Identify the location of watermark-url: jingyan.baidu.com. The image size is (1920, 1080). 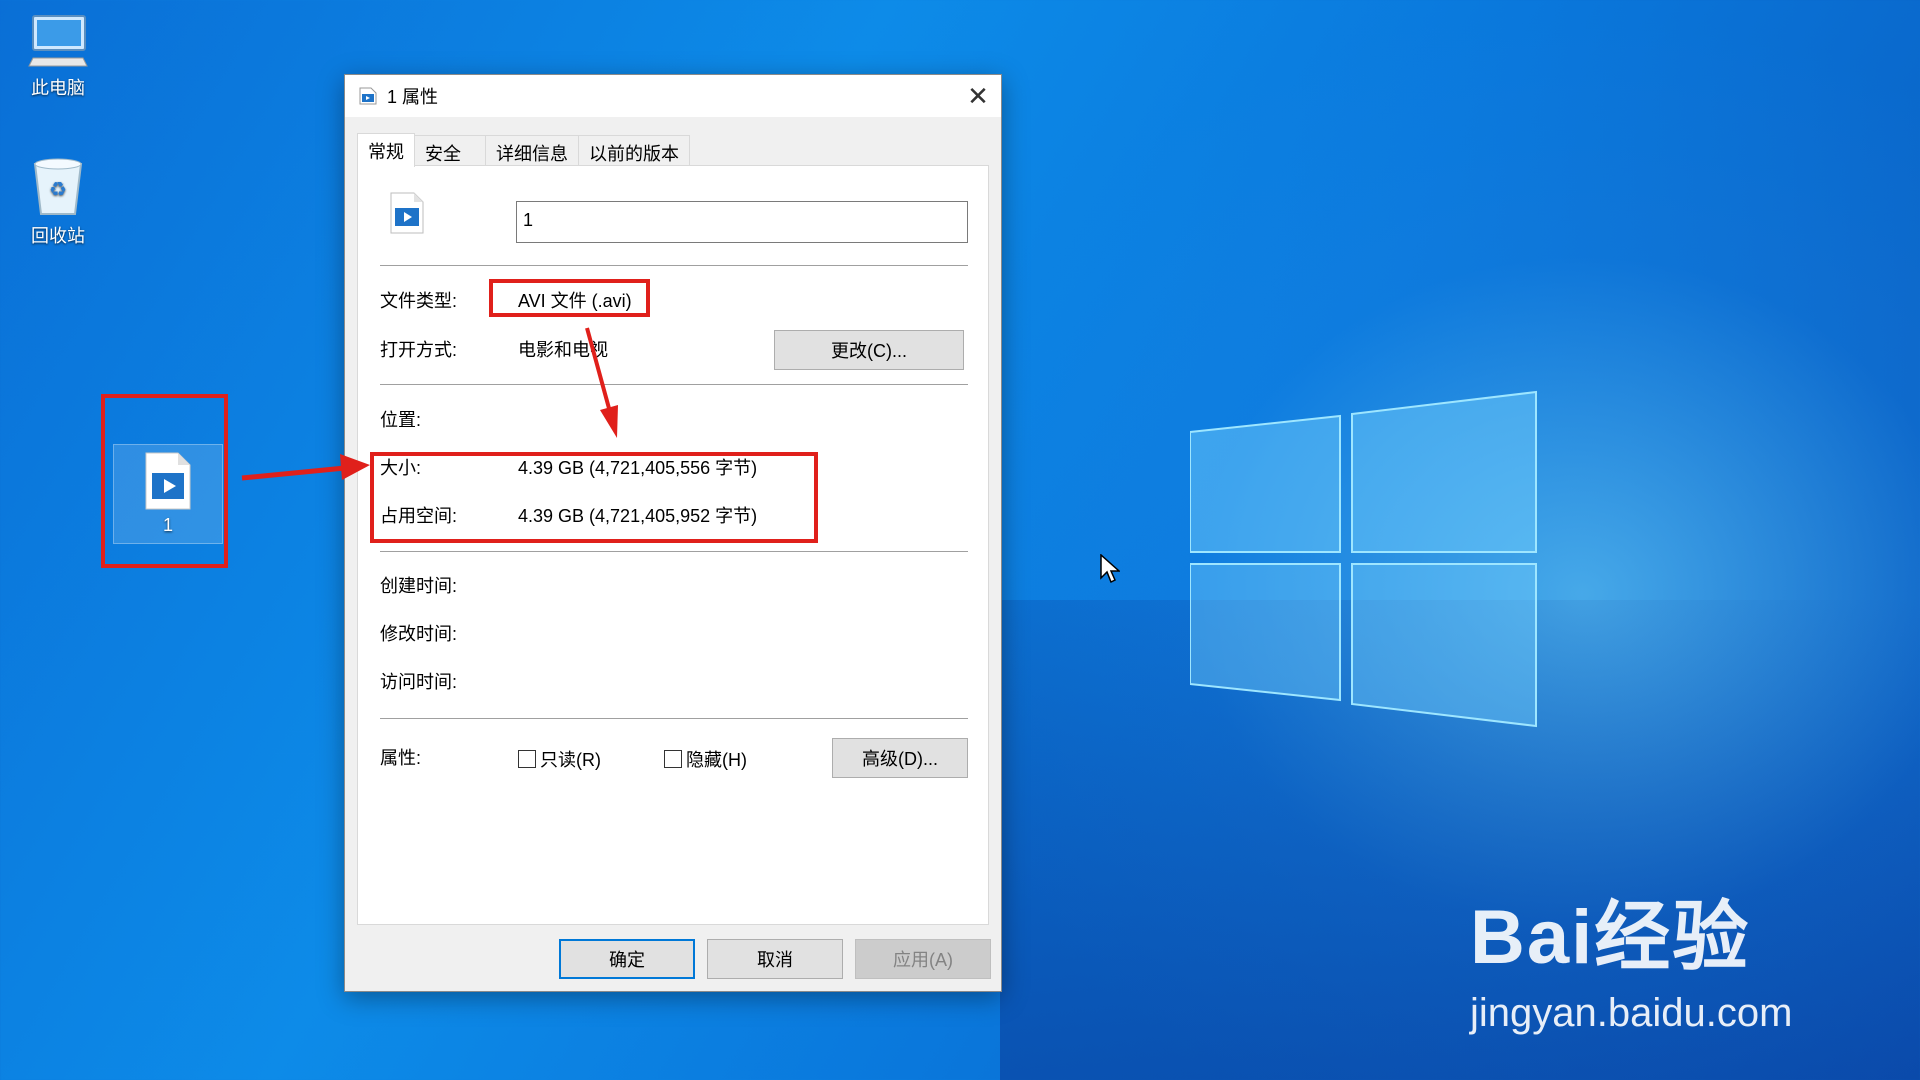
(1631, 1013).